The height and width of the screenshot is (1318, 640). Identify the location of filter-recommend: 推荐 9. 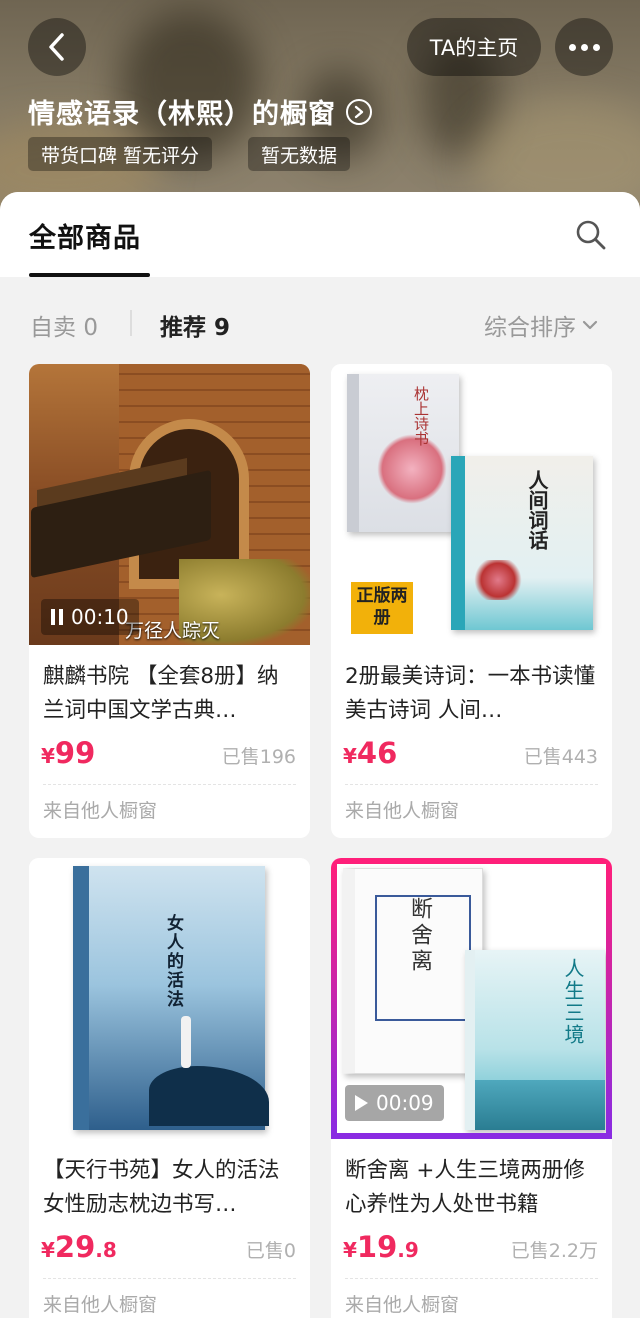
(195, 325).